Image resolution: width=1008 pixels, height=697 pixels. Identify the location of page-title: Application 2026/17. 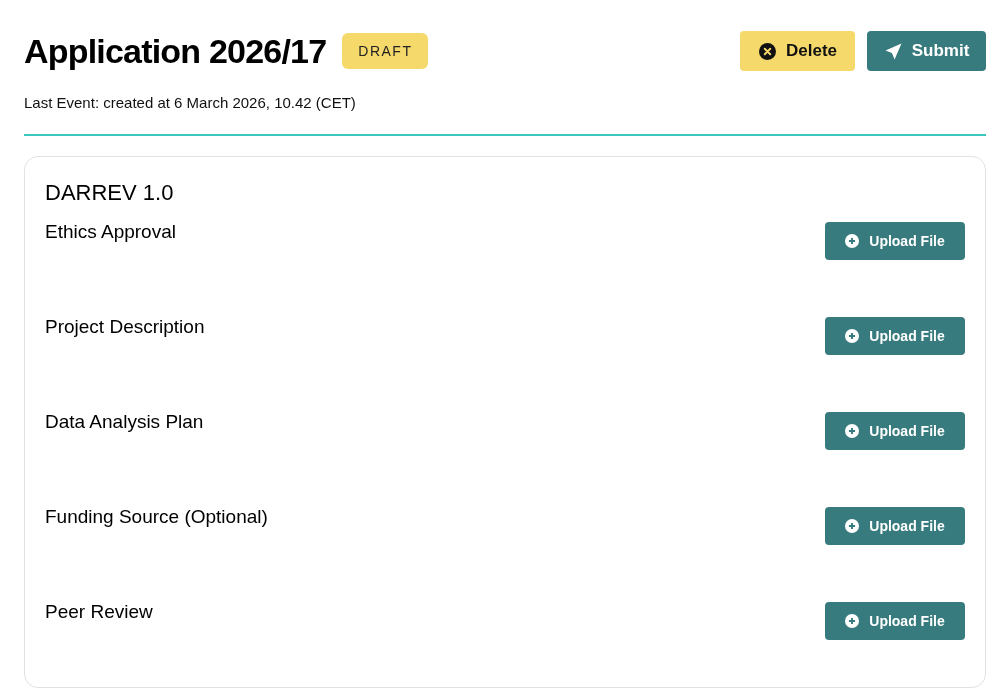
(175, 51).